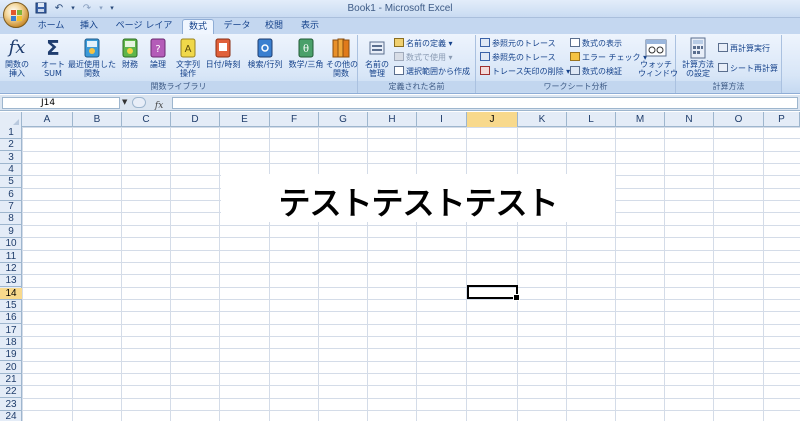 The image size is (800, 421). Describe the element at coordinates (640, 119) in the screenshot. I see `column-header-m: M` at that location.